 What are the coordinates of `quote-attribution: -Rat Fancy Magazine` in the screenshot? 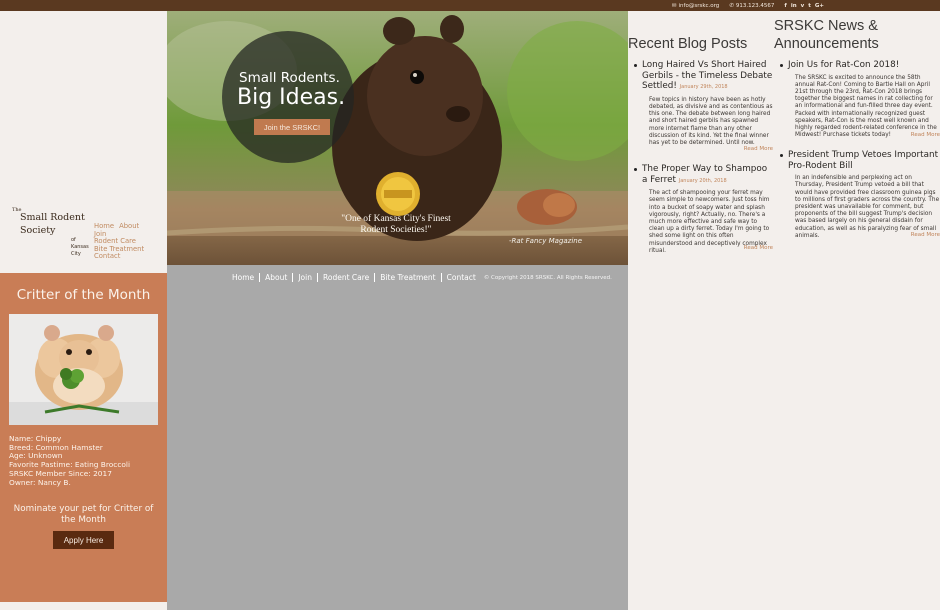 It's located at (546, 241).